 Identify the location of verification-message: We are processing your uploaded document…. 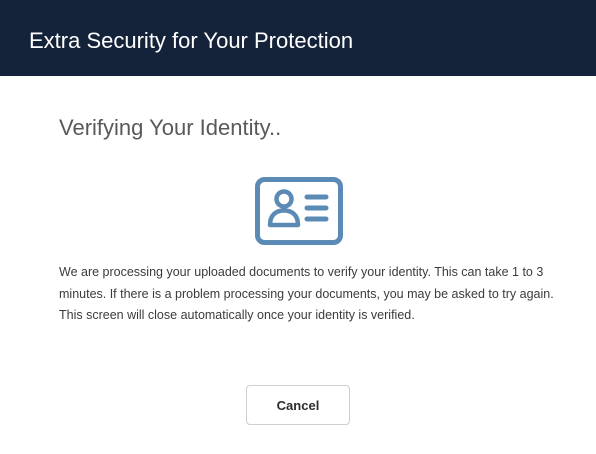
(306, 293).